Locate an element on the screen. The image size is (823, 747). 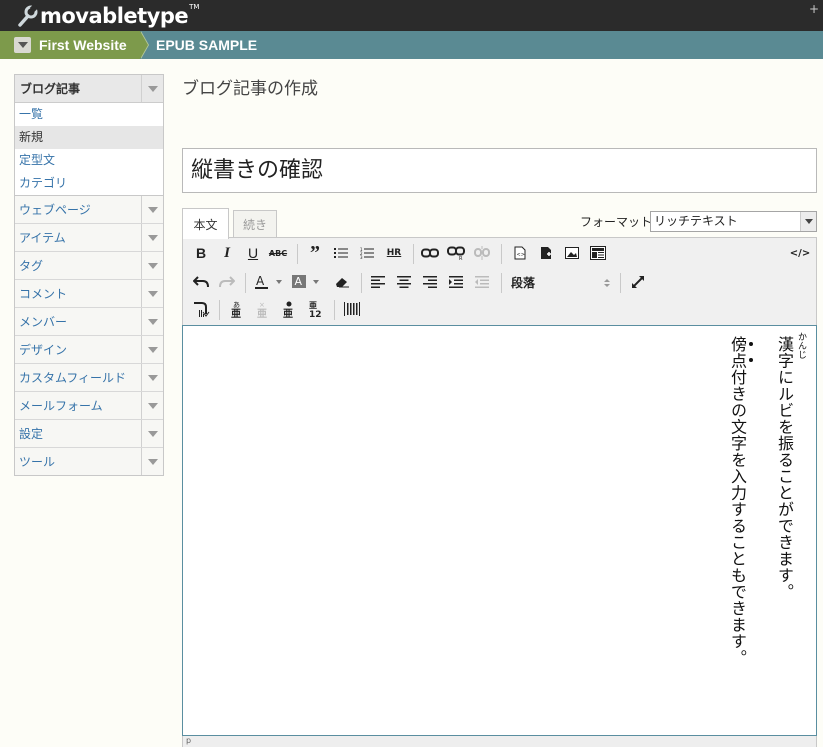
sidebar-section-items: アイテム is located at coordinates (89, 237).